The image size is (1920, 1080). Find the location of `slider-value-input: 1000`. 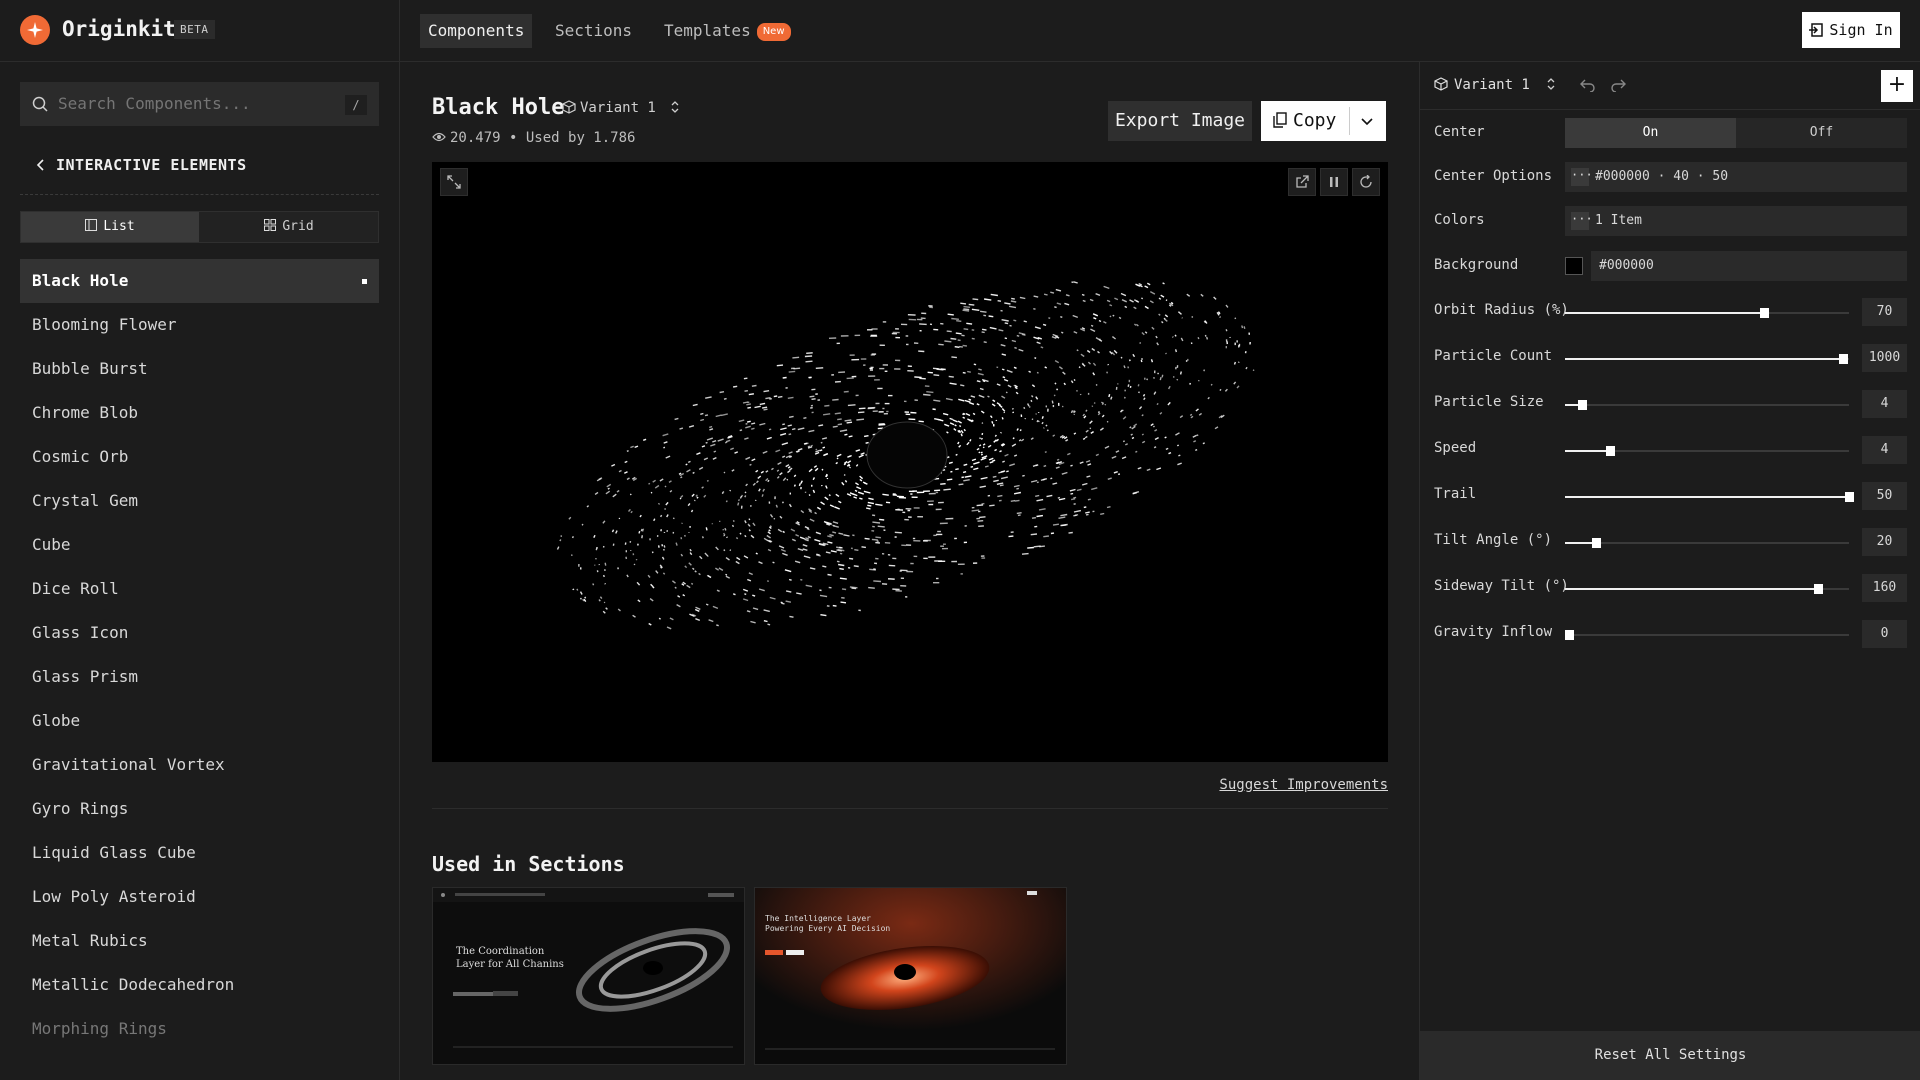

slider-value-input: 1000 is located at coordinates (1884, 358).